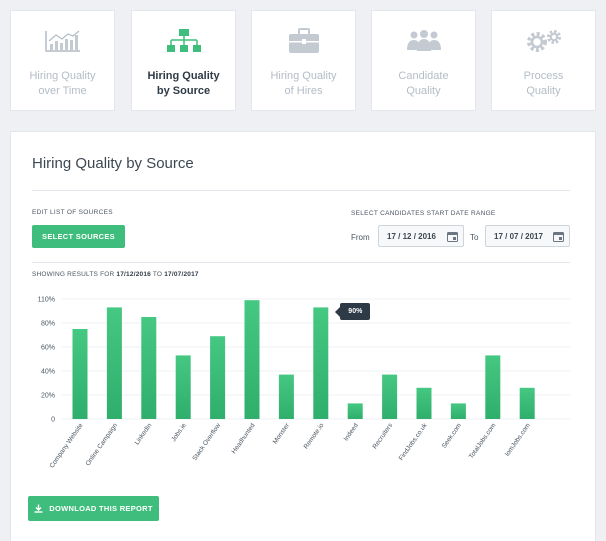  What do you see at coordinates (458, 411) in the screenshot?
I see `bar-seek-com` at bounding box center [458, 411].